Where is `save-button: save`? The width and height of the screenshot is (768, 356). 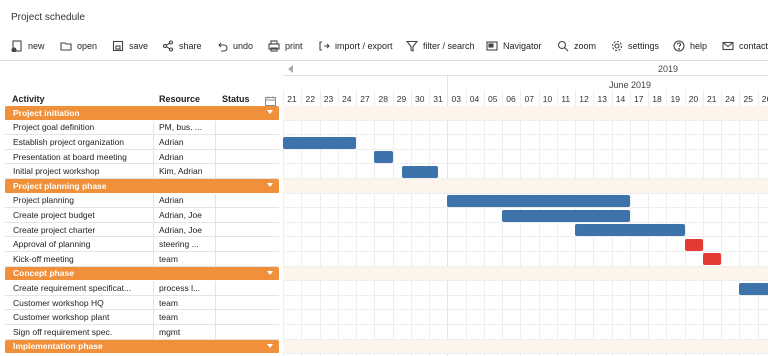 save-button: save is located at coordinates (130, 46).